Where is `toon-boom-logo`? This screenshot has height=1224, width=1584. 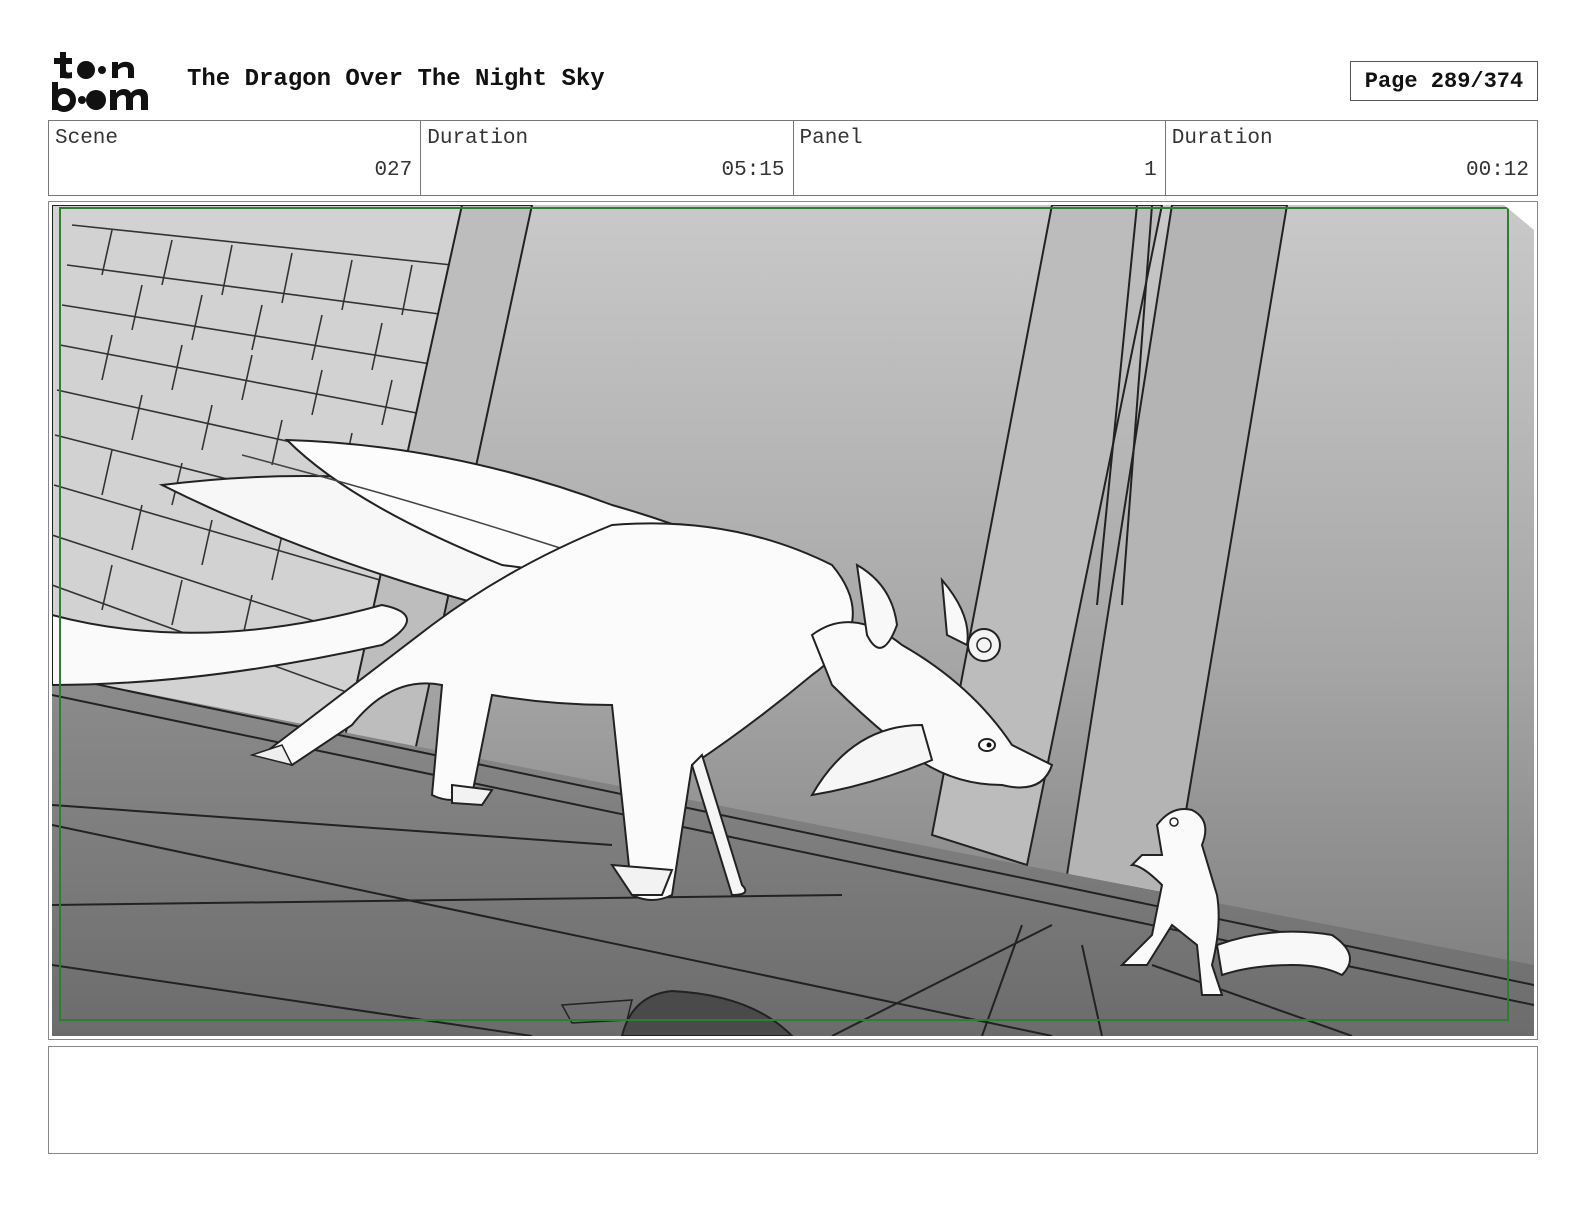
toon-boom-logo is located at coordinates (107, 81).